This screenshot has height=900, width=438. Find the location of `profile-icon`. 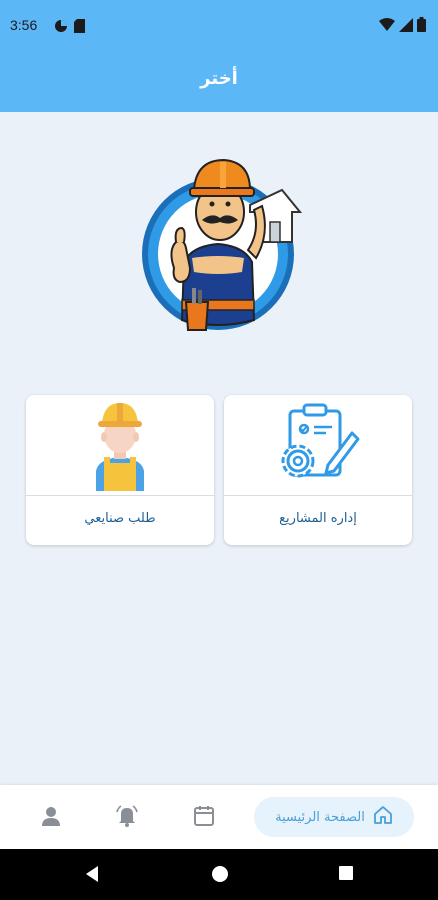

profile-icon is located at coordinates (51, 818).